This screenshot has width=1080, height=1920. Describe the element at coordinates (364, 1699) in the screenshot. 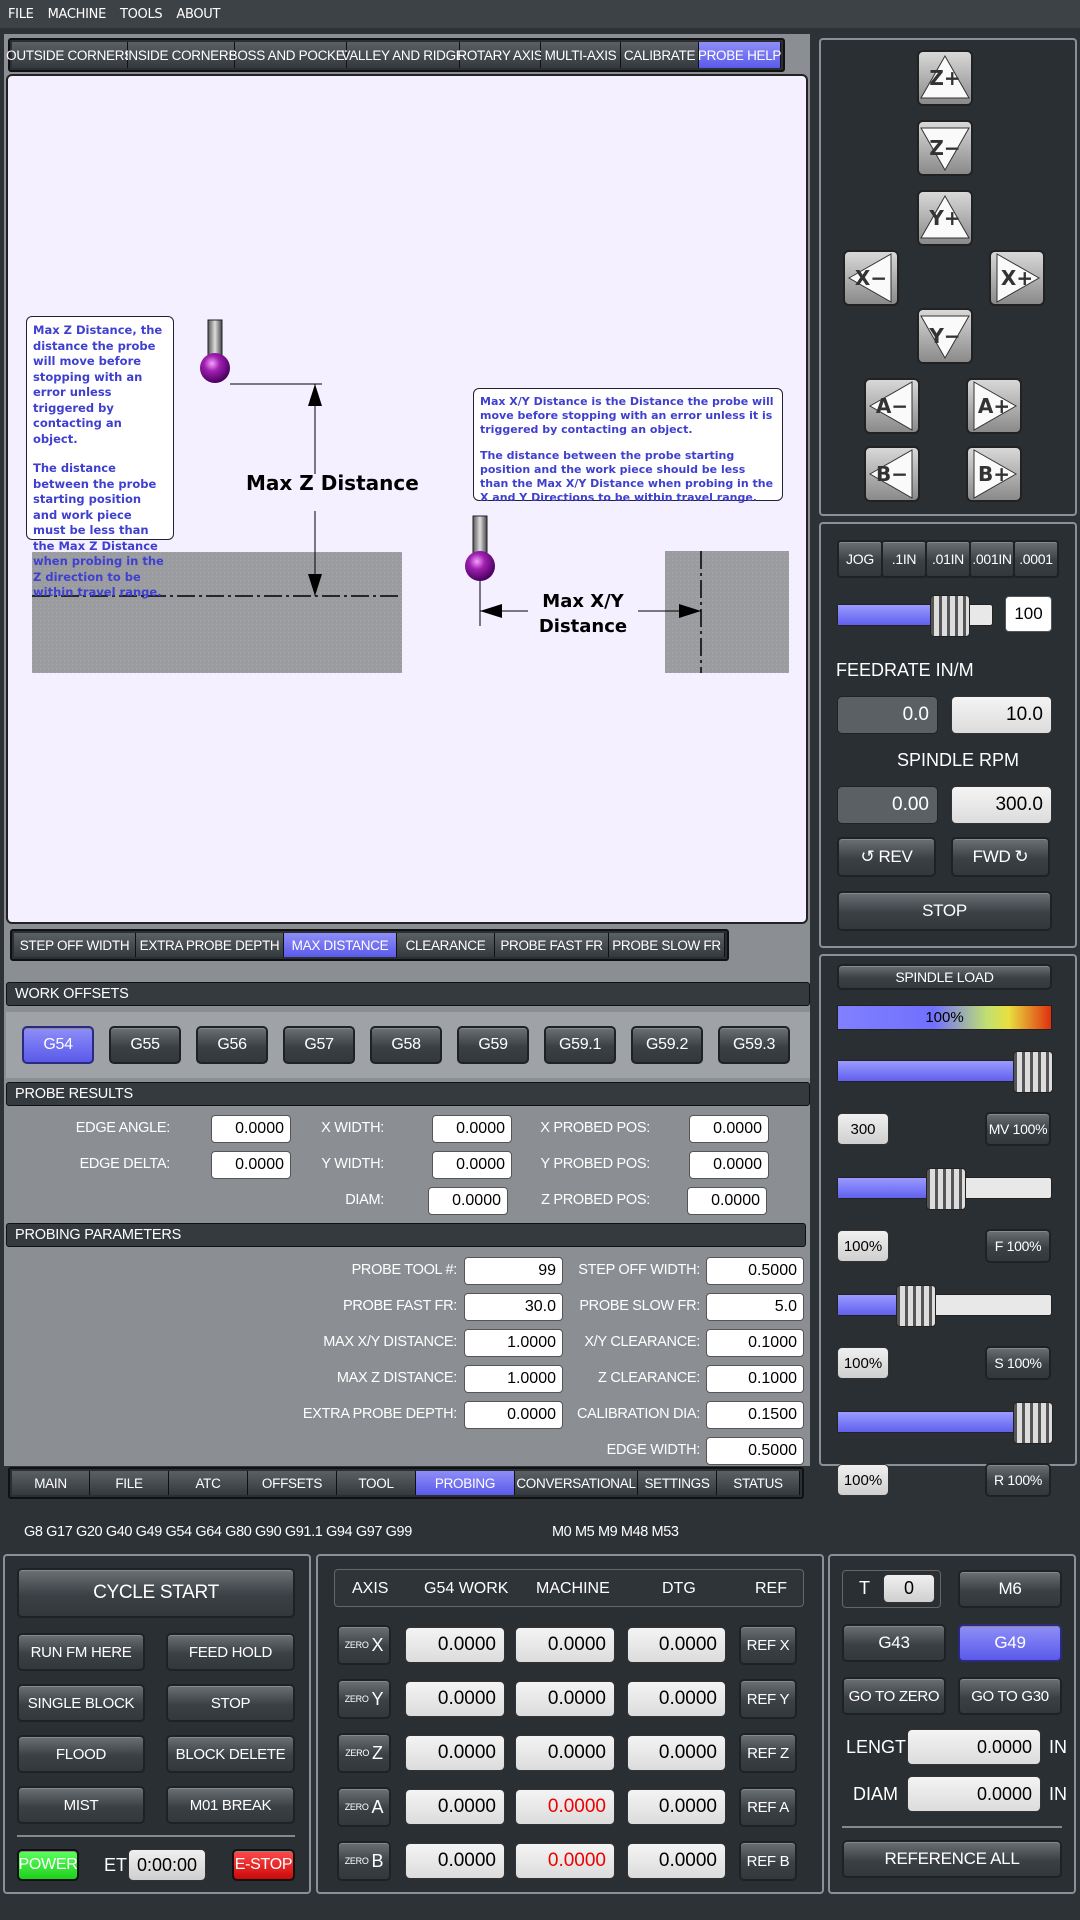

I see `zero-y-button: ZERO Y` at that location.